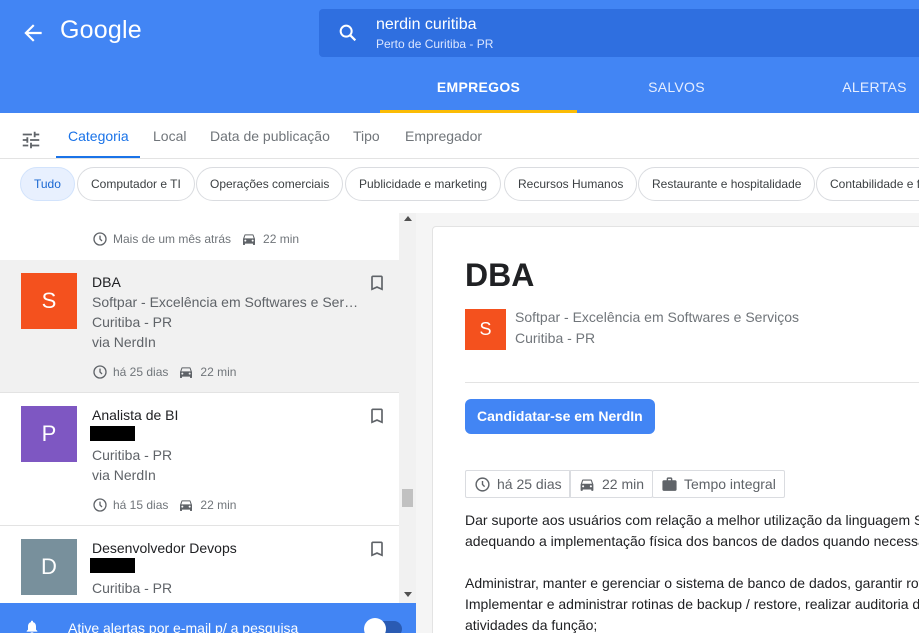 The height and width of the screenshot is (633, 919). Describe the element at coordinates (98, 136) in the screenshot. I see `filter-tab-categoria: Categoria` at that location.